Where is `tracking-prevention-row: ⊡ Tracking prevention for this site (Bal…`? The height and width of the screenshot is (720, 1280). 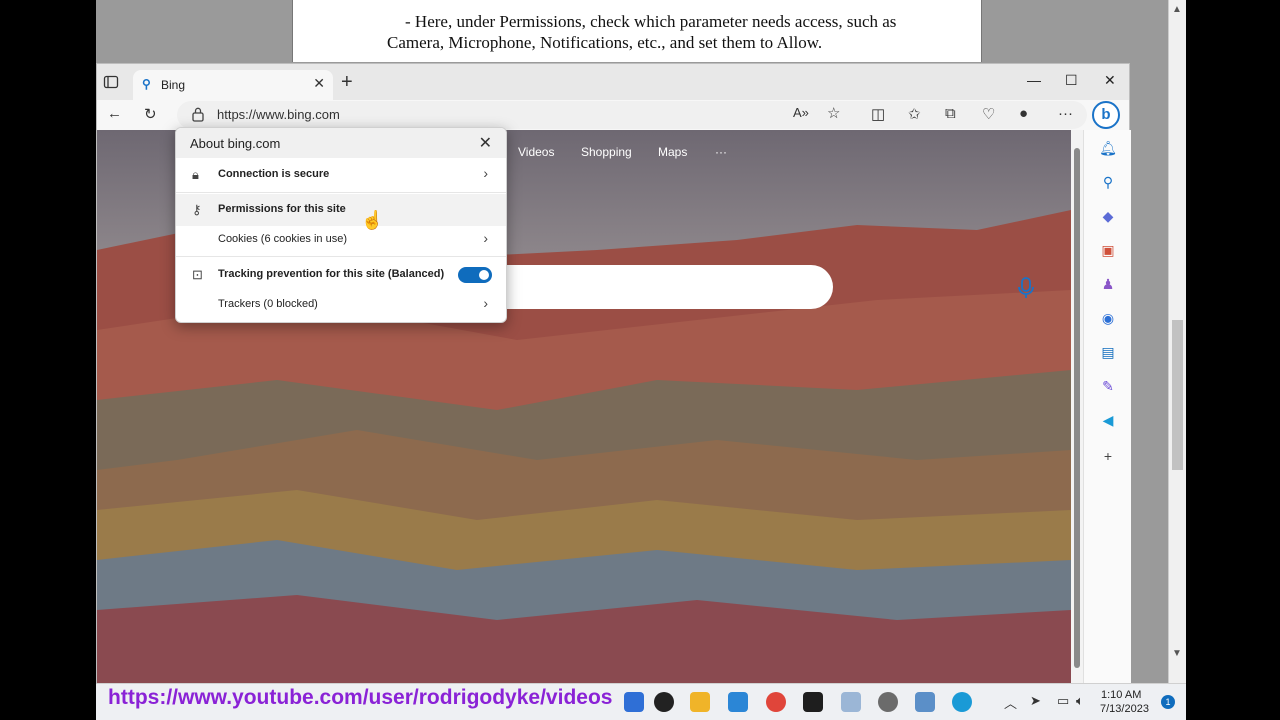 tracking-prevention-row: ⊡ Tracking prevention for this site (Bal… is located at coordinates (341, 275).